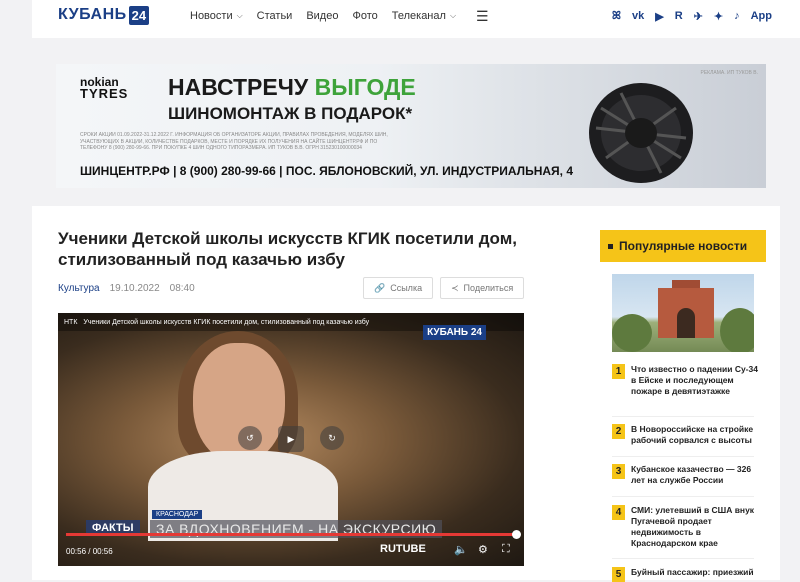  Describe the element at coordinates (516, 534) in the screenshot. I see `progress-knob` at that location.